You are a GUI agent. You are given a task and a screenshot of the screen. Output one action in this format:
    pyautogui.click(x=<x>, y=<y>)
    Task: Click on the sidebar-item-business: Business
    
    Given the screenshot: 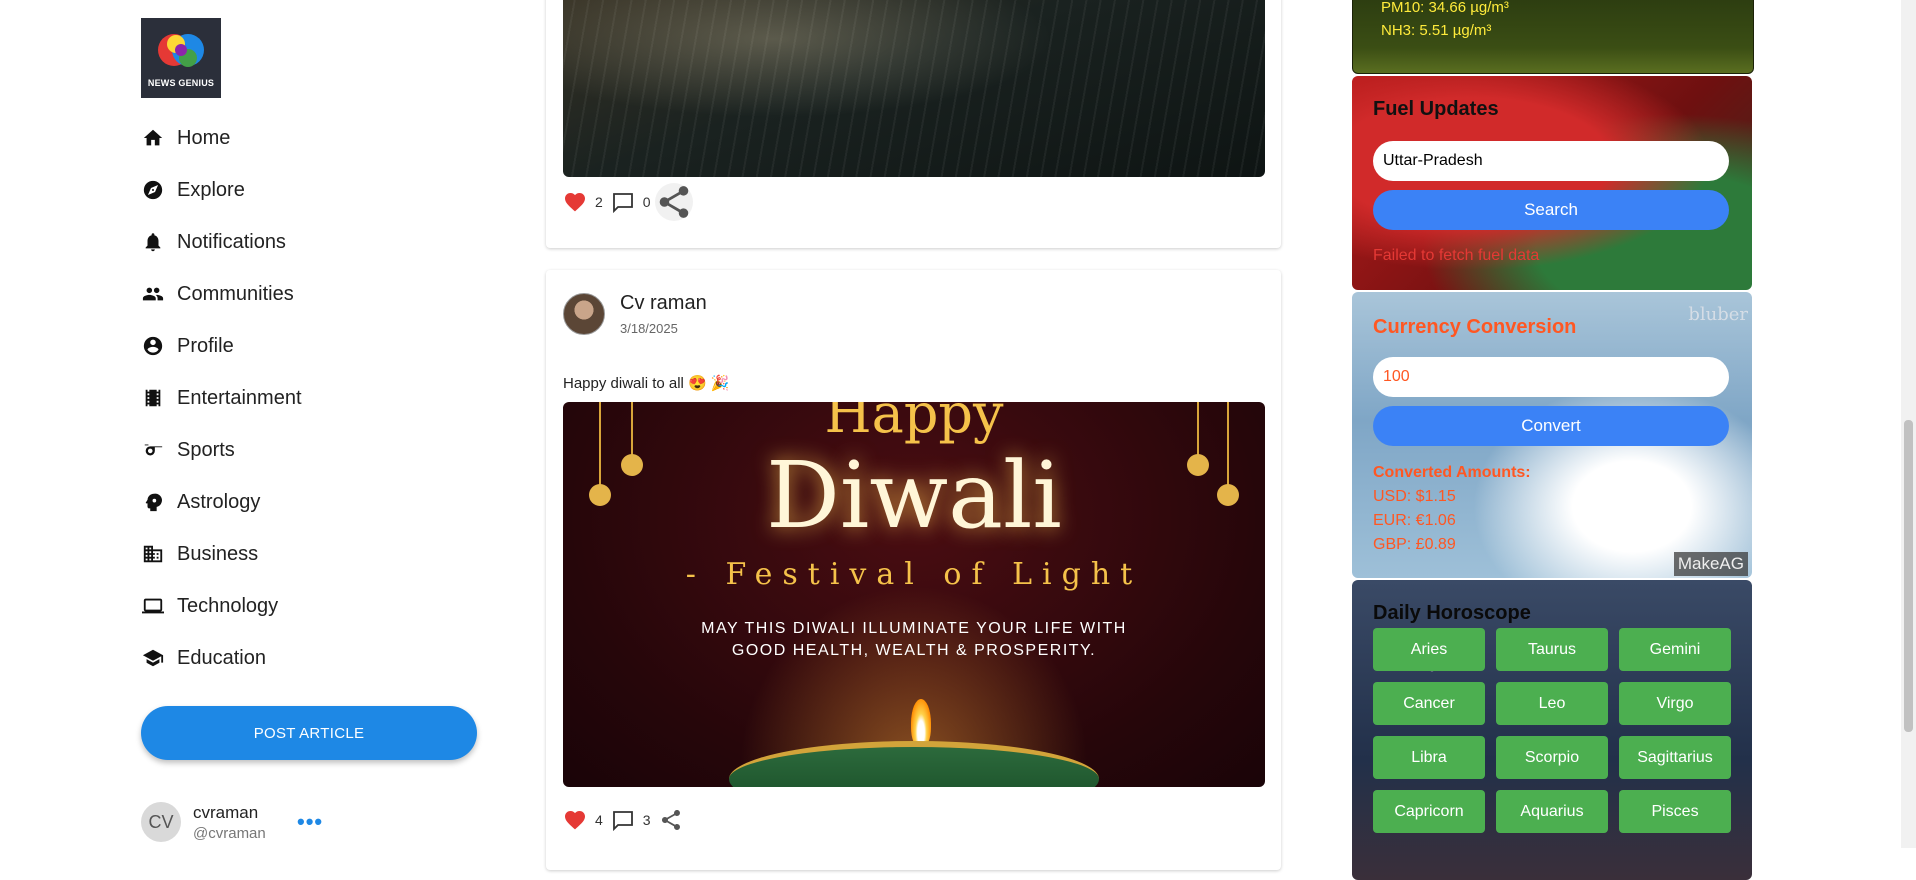 What is the action you would take?
    pyautogui.click(x=221, y=554)
    